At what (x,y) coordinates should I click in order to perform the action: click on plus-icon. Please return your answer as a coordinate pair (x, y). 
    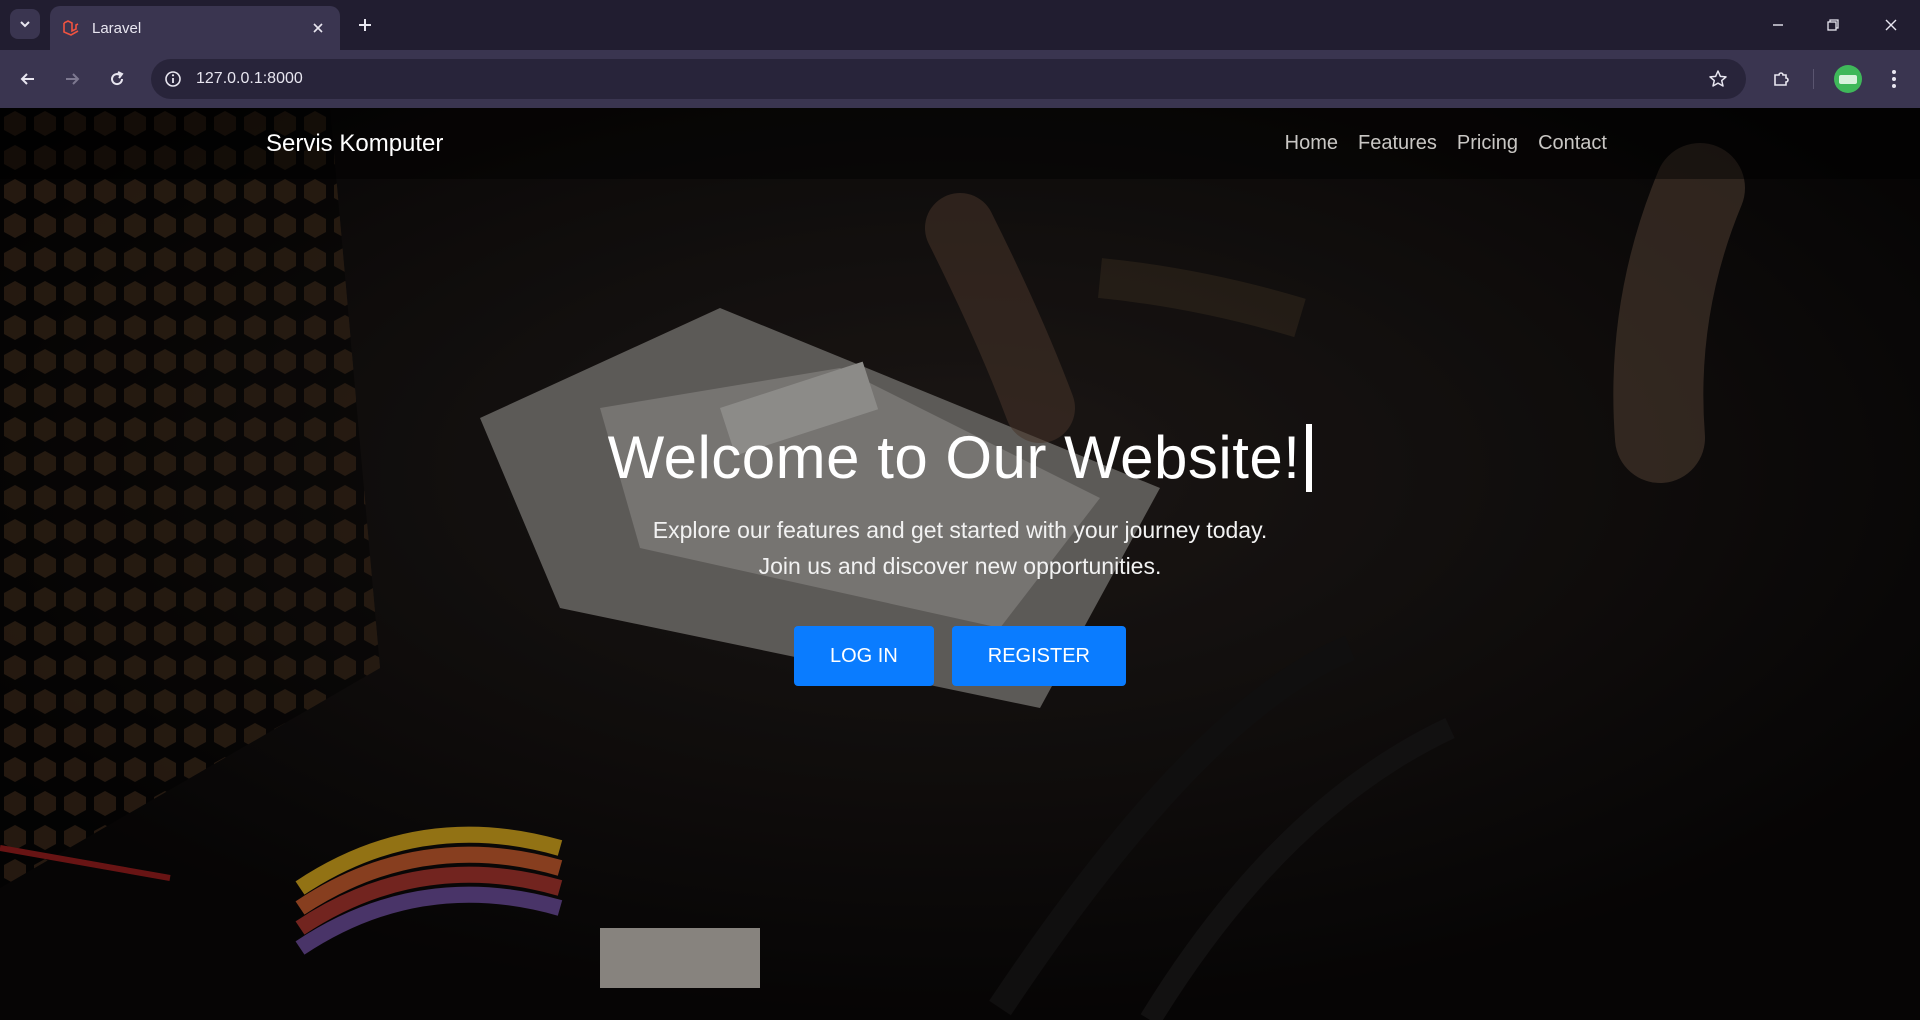
    Looking at the image, I should click on (365, 25).